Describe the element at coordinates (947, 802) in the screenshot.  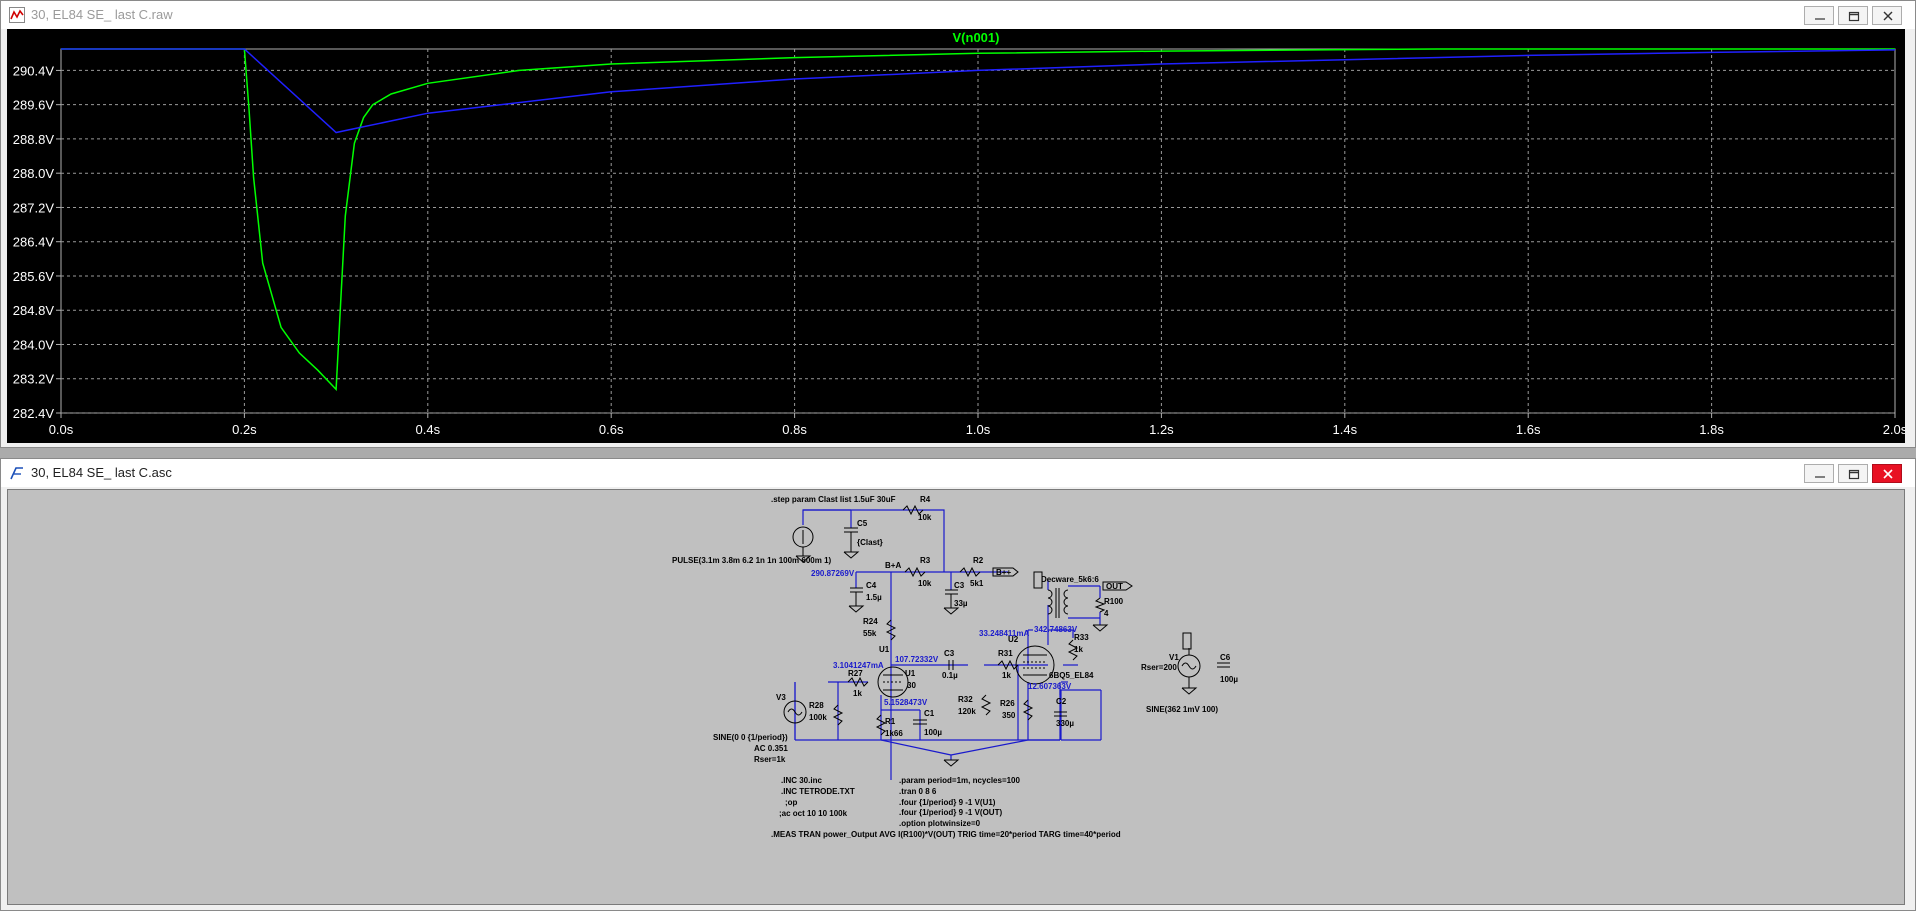
I see `directive-right-3: .four {1/period} 9 -1 V(U1)` at that location.